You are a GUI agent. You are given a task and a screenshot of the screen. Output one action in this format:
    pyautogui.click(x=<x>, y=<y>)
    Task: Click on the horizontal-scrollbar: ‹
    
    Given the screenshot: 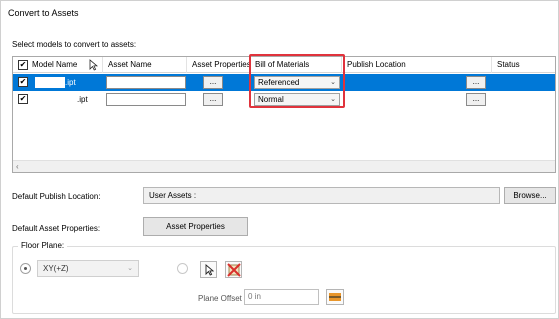 What is the action you would take?
    pyautogui.click(x=284, y=166)
    